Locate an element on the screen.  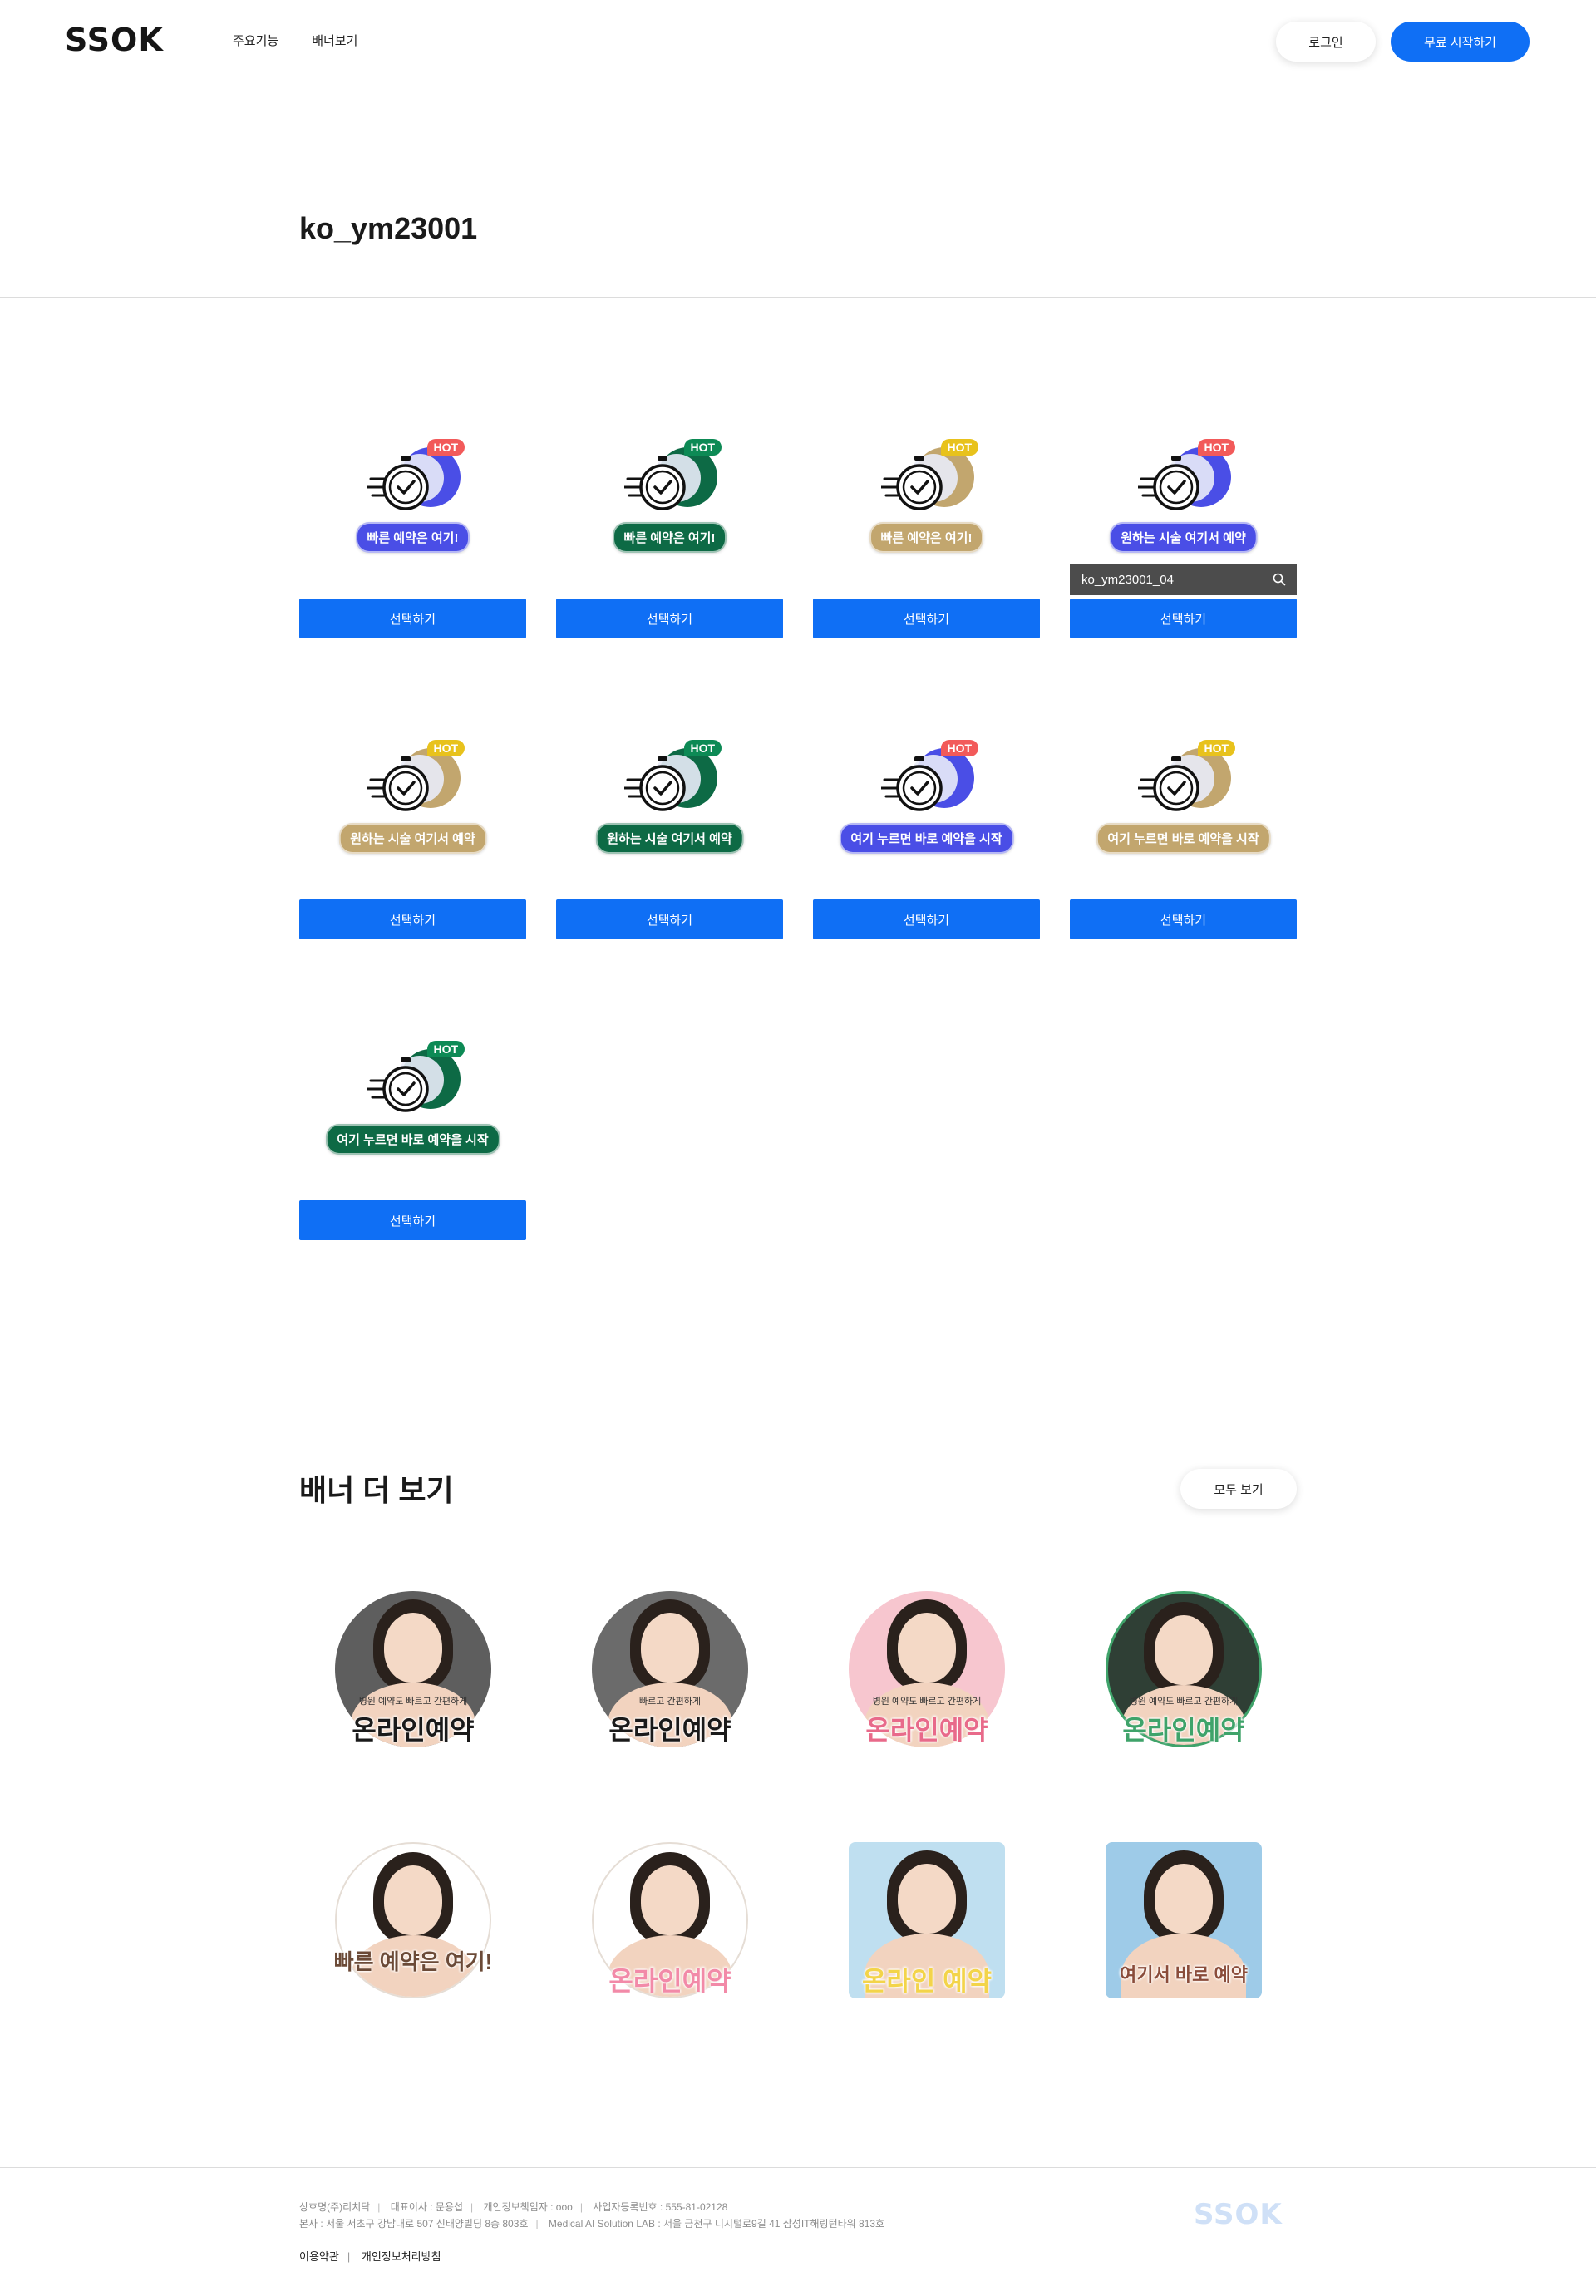
banner-thumbnail: 빠른 예약은 여기! is located at coordinates (413, 1920).